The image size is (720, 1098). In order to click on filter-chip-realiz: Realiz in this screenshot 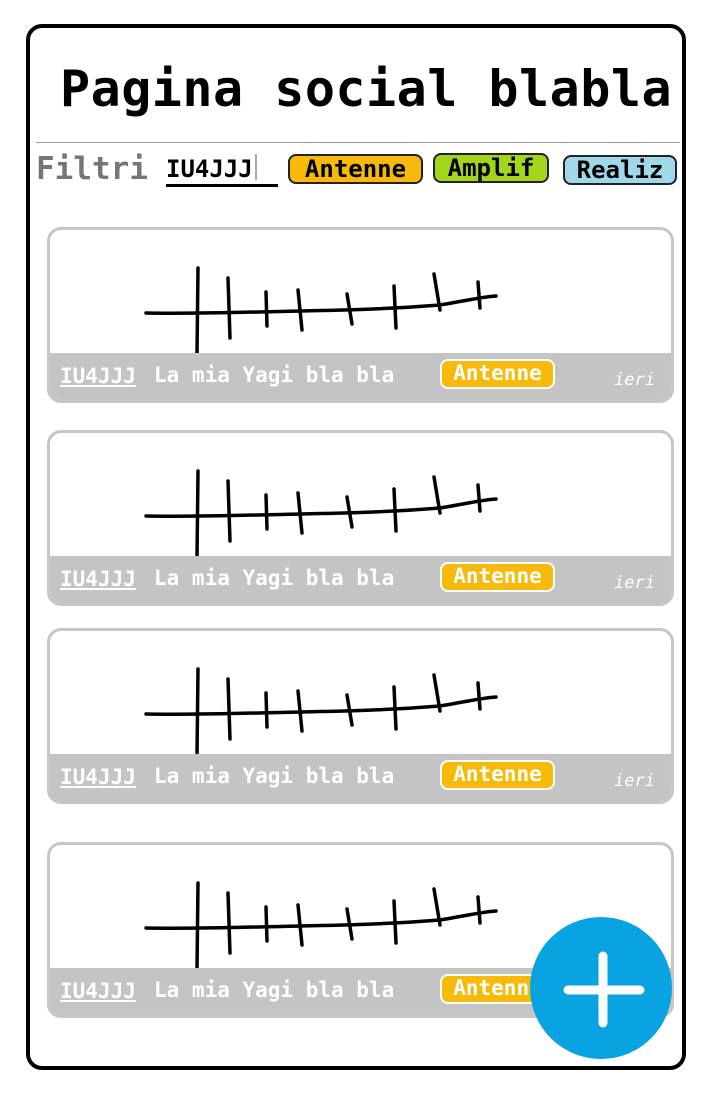, I will do `click(620, 170)`.